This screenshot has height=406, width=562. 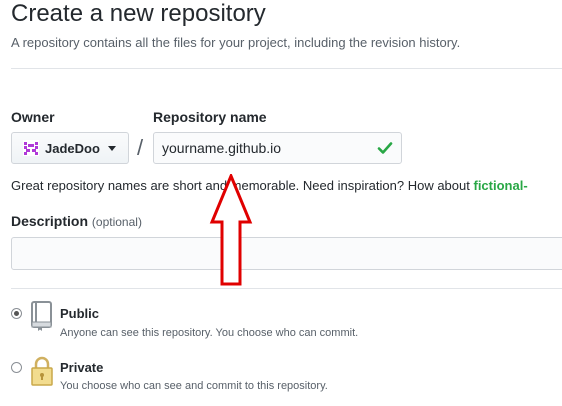 What do you see at coordinates (33, 117) in the screenshot?
I see `owner-label: Owner` at bounding box center [33, 117].